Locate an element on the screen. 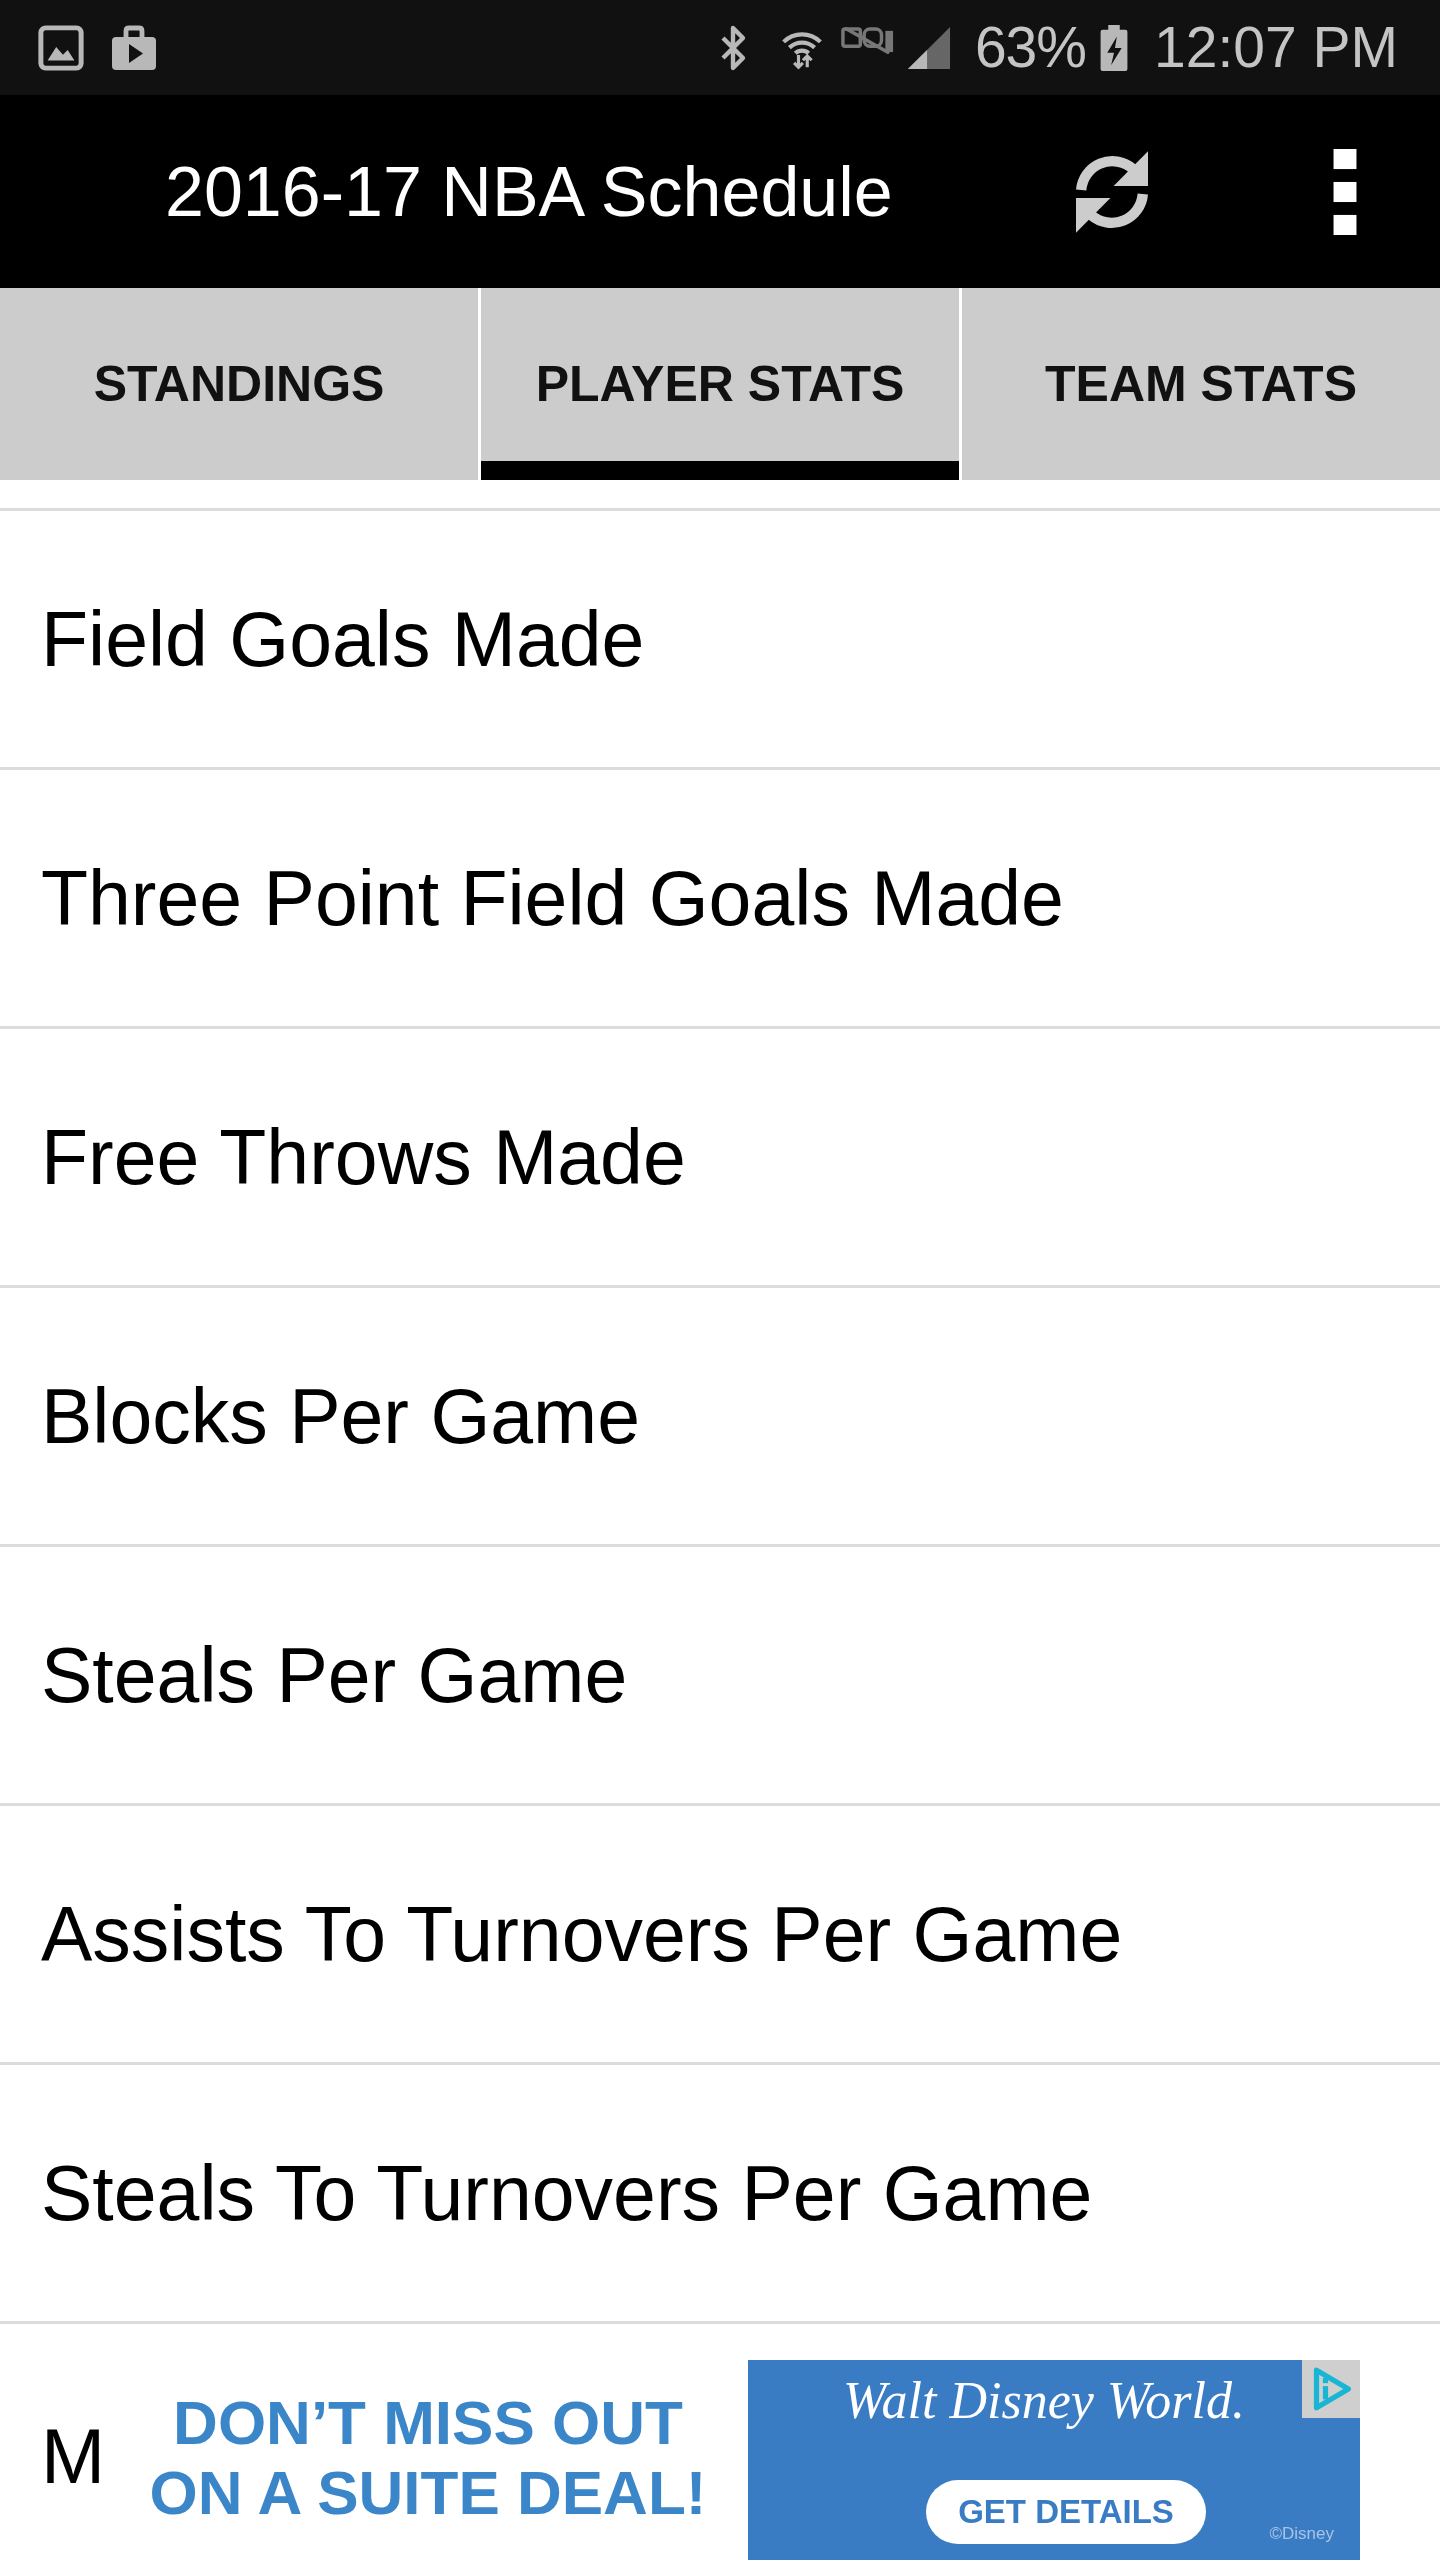  tab: STANDINGS is located at coordinates (239, 384).